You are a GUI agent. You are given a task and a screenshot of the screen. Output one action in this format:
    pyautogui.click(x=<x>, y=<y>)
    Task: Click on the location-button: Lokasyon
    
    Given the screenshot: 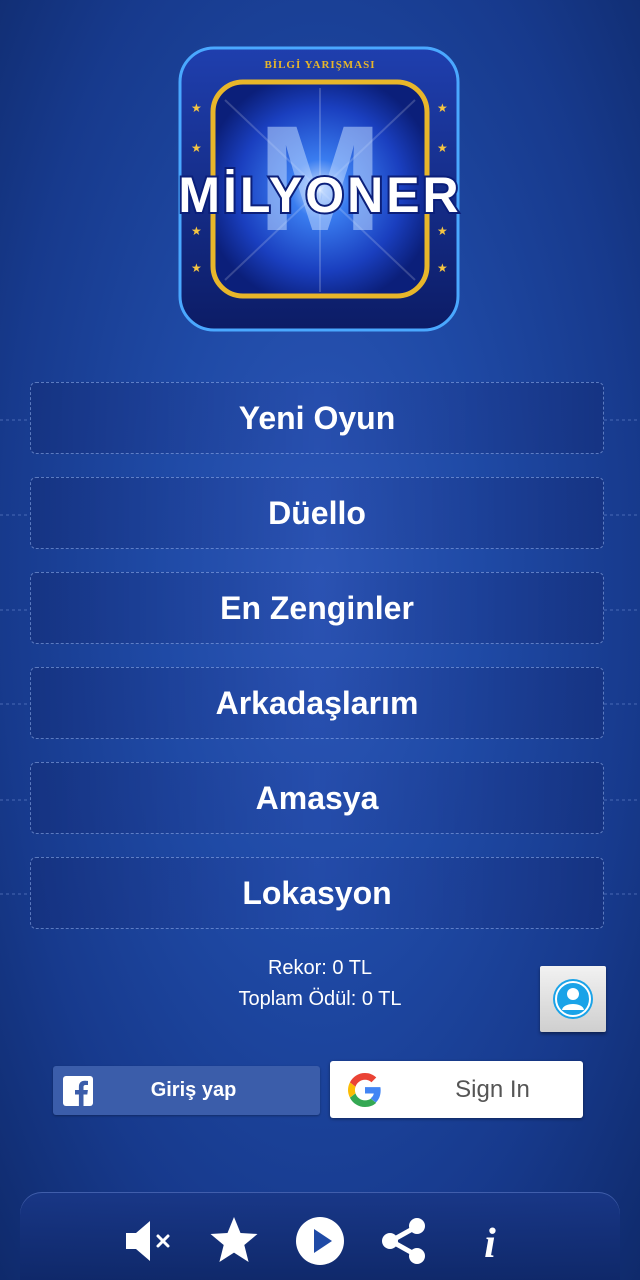 What is the action you would take?
    pyautogui.click(x=317, y=893)
    